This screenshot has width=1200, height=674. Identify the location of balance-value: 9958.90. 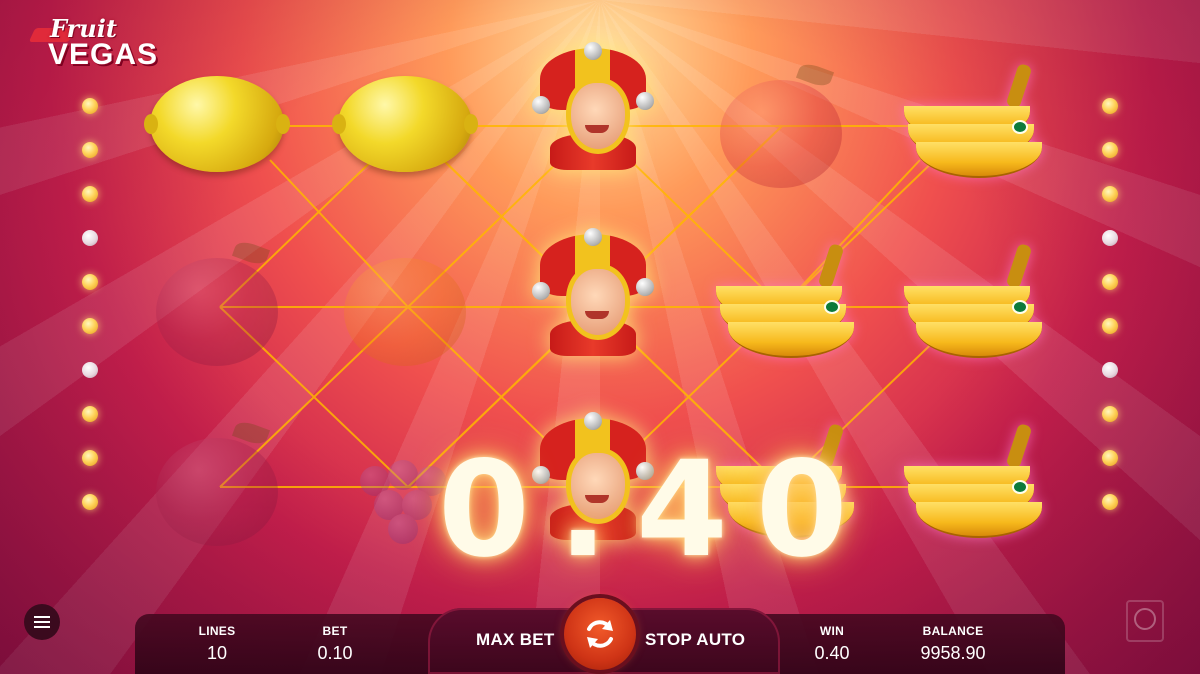
(953, 653).